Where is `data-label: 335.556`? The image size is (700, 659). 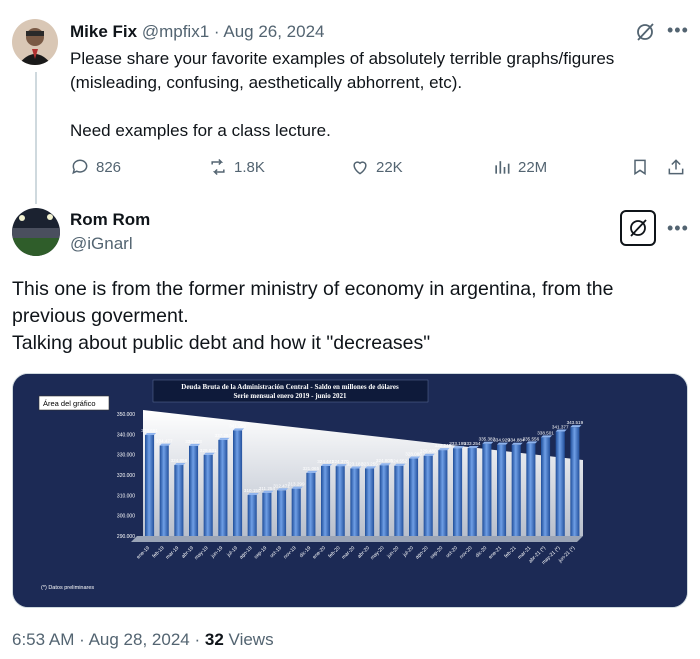 data-label: 335.556 is located at coordinates (531, 438).